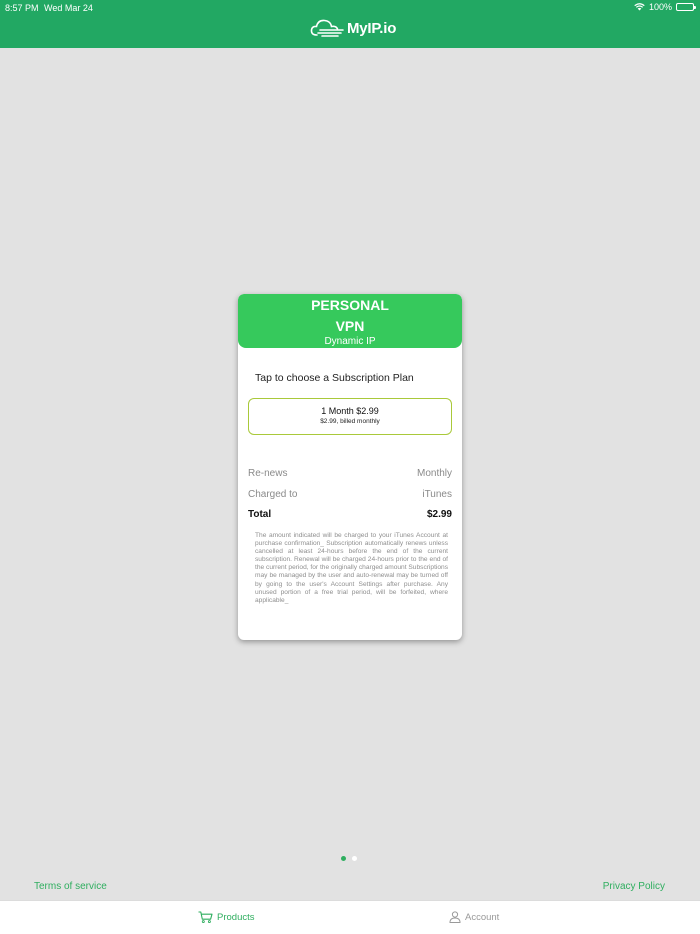 This screenshot has height=934, width=700. What do you see at coordinates (350, 305) in the screenshot?
I see `card-title-line1: PERSONAL` at bounding box center [350, 305].